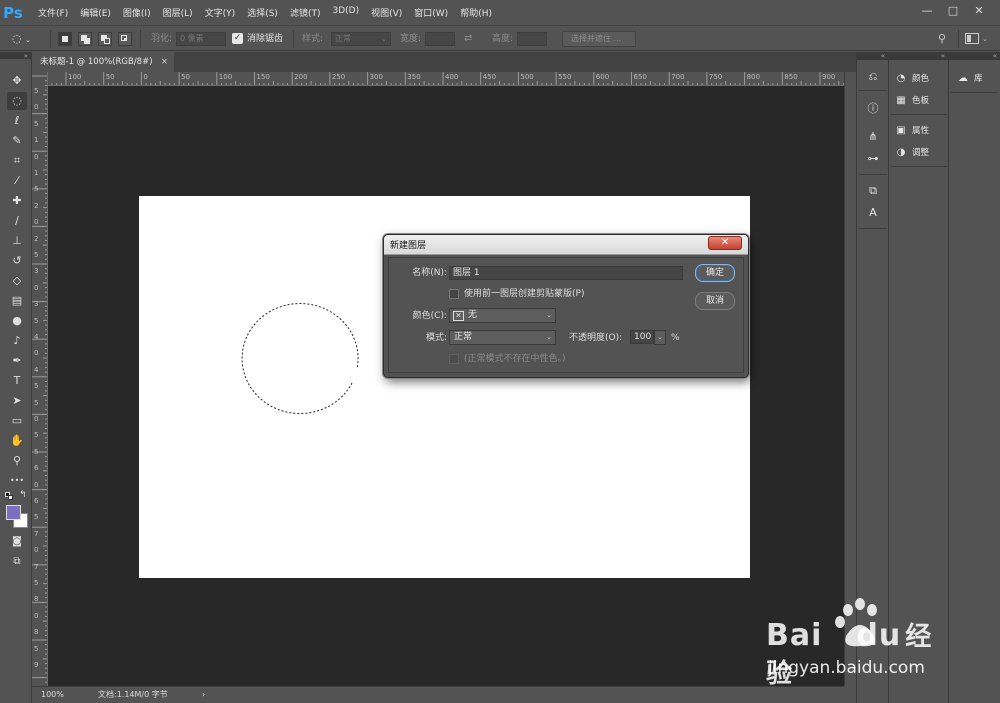  Describe the element at coordinates (454, 359) in the screenshot. I see `neutral-color-checkbox` at that location.